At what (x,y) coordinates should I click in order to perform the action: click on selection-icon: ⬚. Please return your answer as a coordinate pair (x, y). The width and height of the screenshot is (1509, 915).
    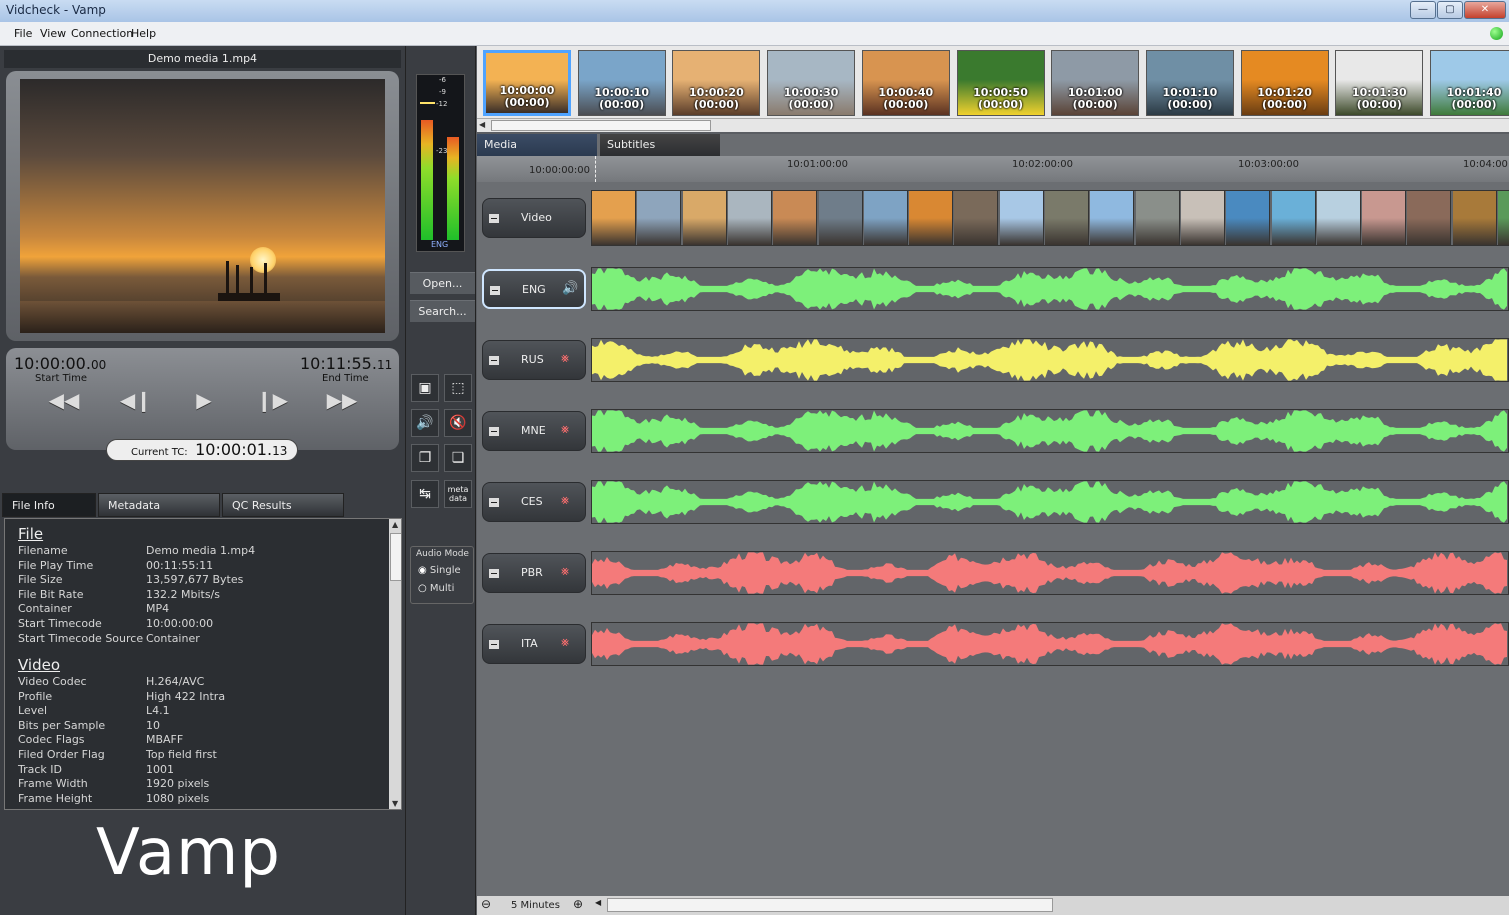
    Looking at the image, I should click on (458, 388).